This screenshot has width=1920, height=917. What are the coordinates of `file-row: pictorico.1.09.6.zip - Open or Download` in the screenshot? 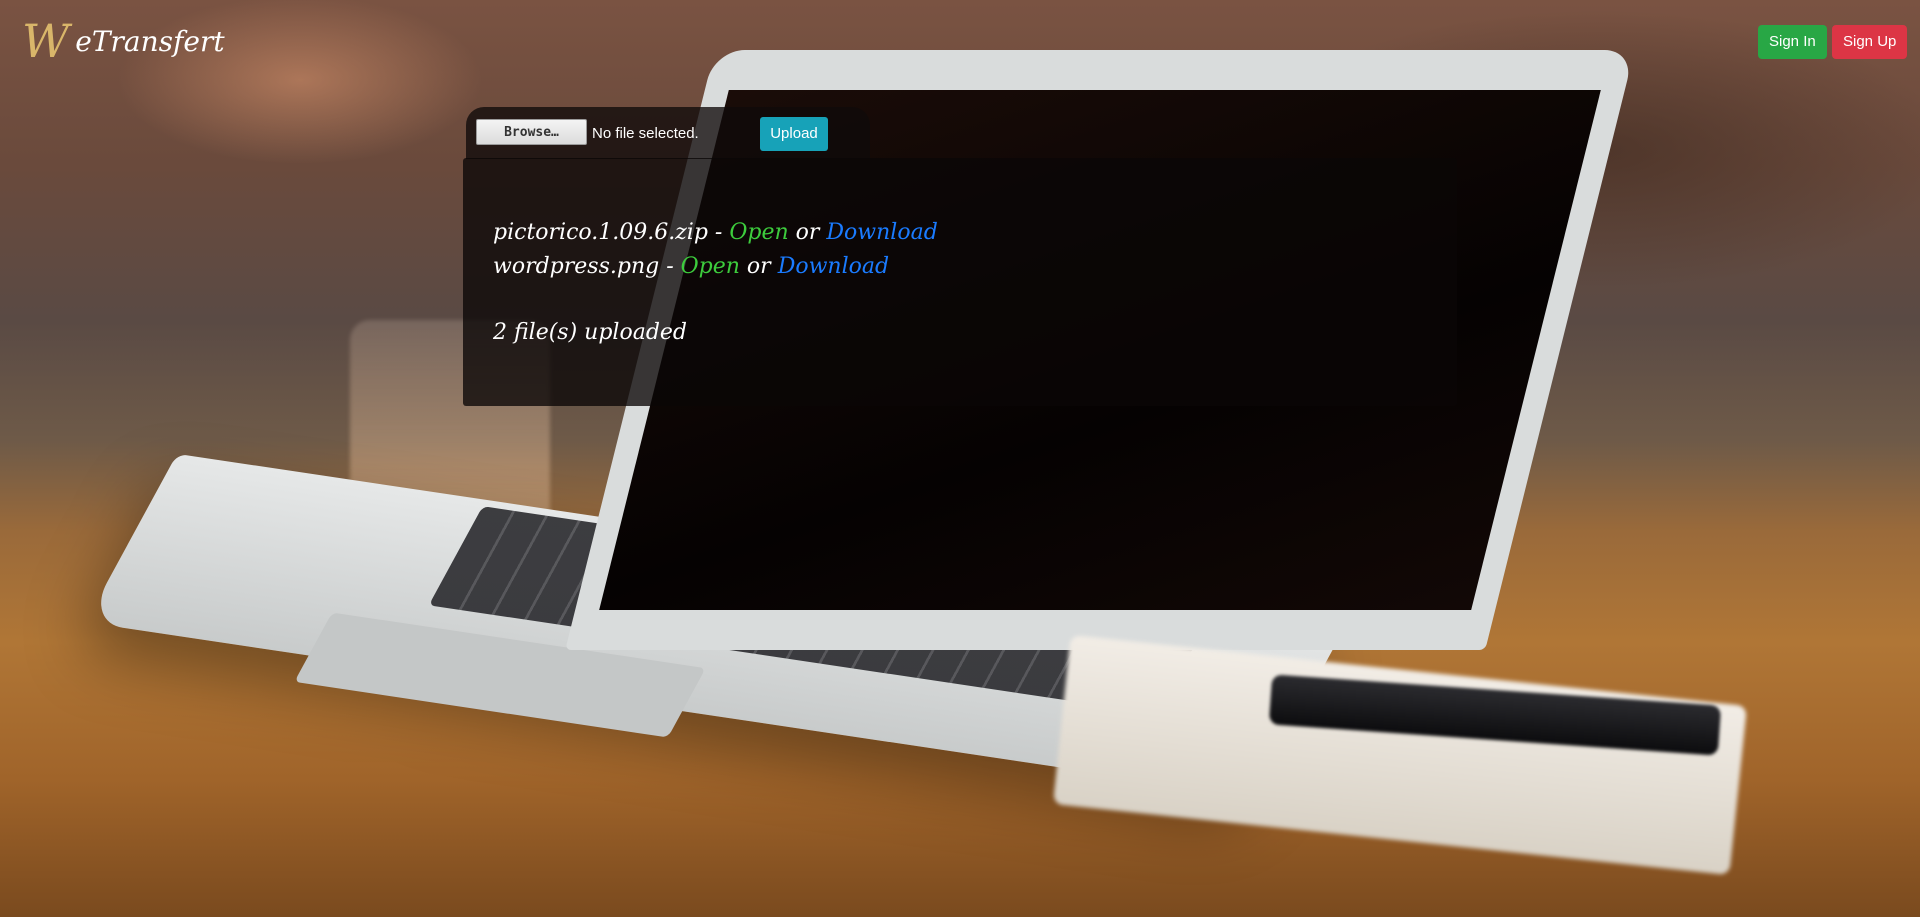 It's located at (715, 233).